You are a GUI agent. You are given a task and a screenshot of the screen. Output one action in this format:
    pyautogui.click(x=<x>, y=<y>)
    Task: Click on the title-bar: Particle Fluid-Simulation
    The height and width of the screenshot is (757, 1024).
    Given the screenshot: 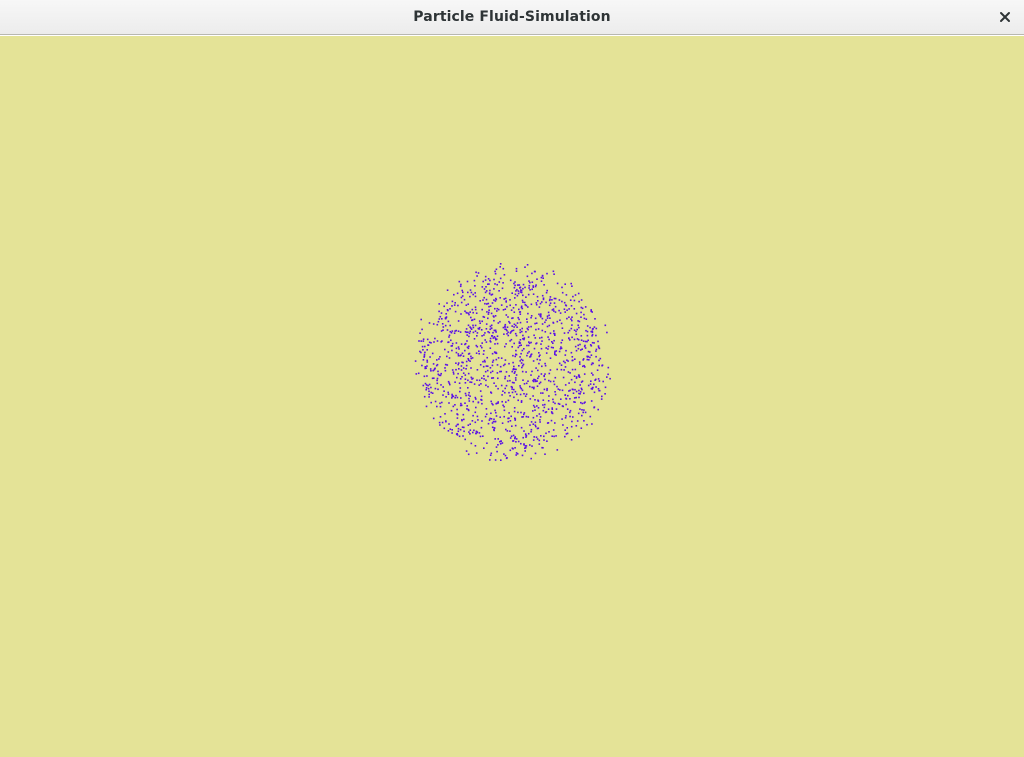 What is the action you would take?
    pyautogui.click(x=512, y=17)
    